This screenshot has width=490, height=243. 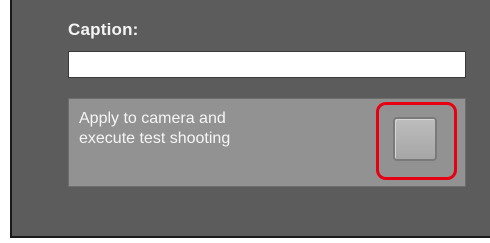 I want to click on apply-description-line-1: Apply to camera and, so click(x=152, y=118).